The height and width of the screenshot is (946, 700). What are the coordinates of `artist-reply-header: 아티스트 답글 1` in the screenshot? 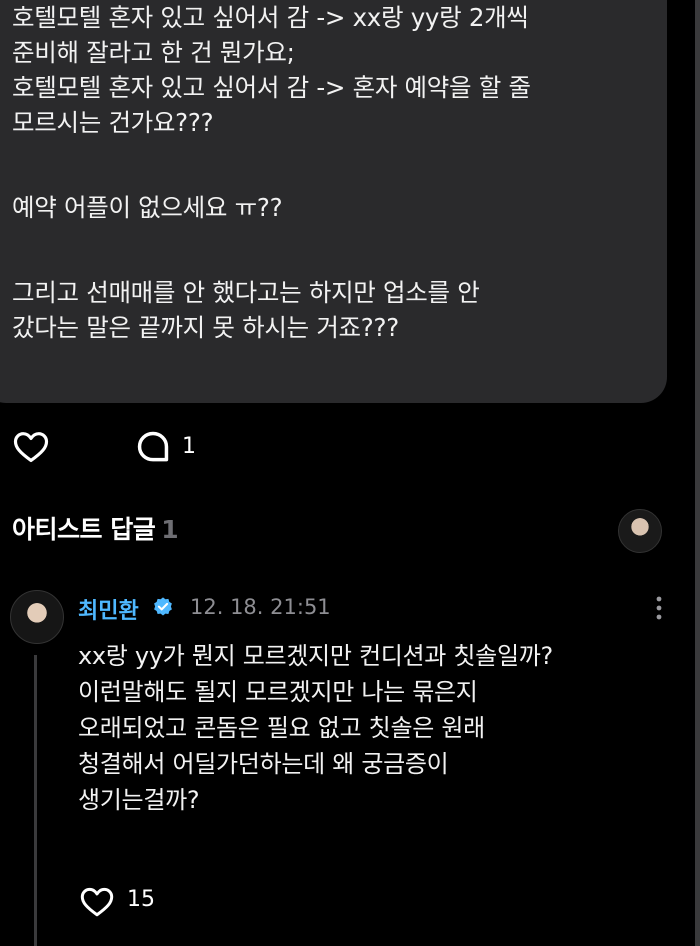 It's located at (95, 528).